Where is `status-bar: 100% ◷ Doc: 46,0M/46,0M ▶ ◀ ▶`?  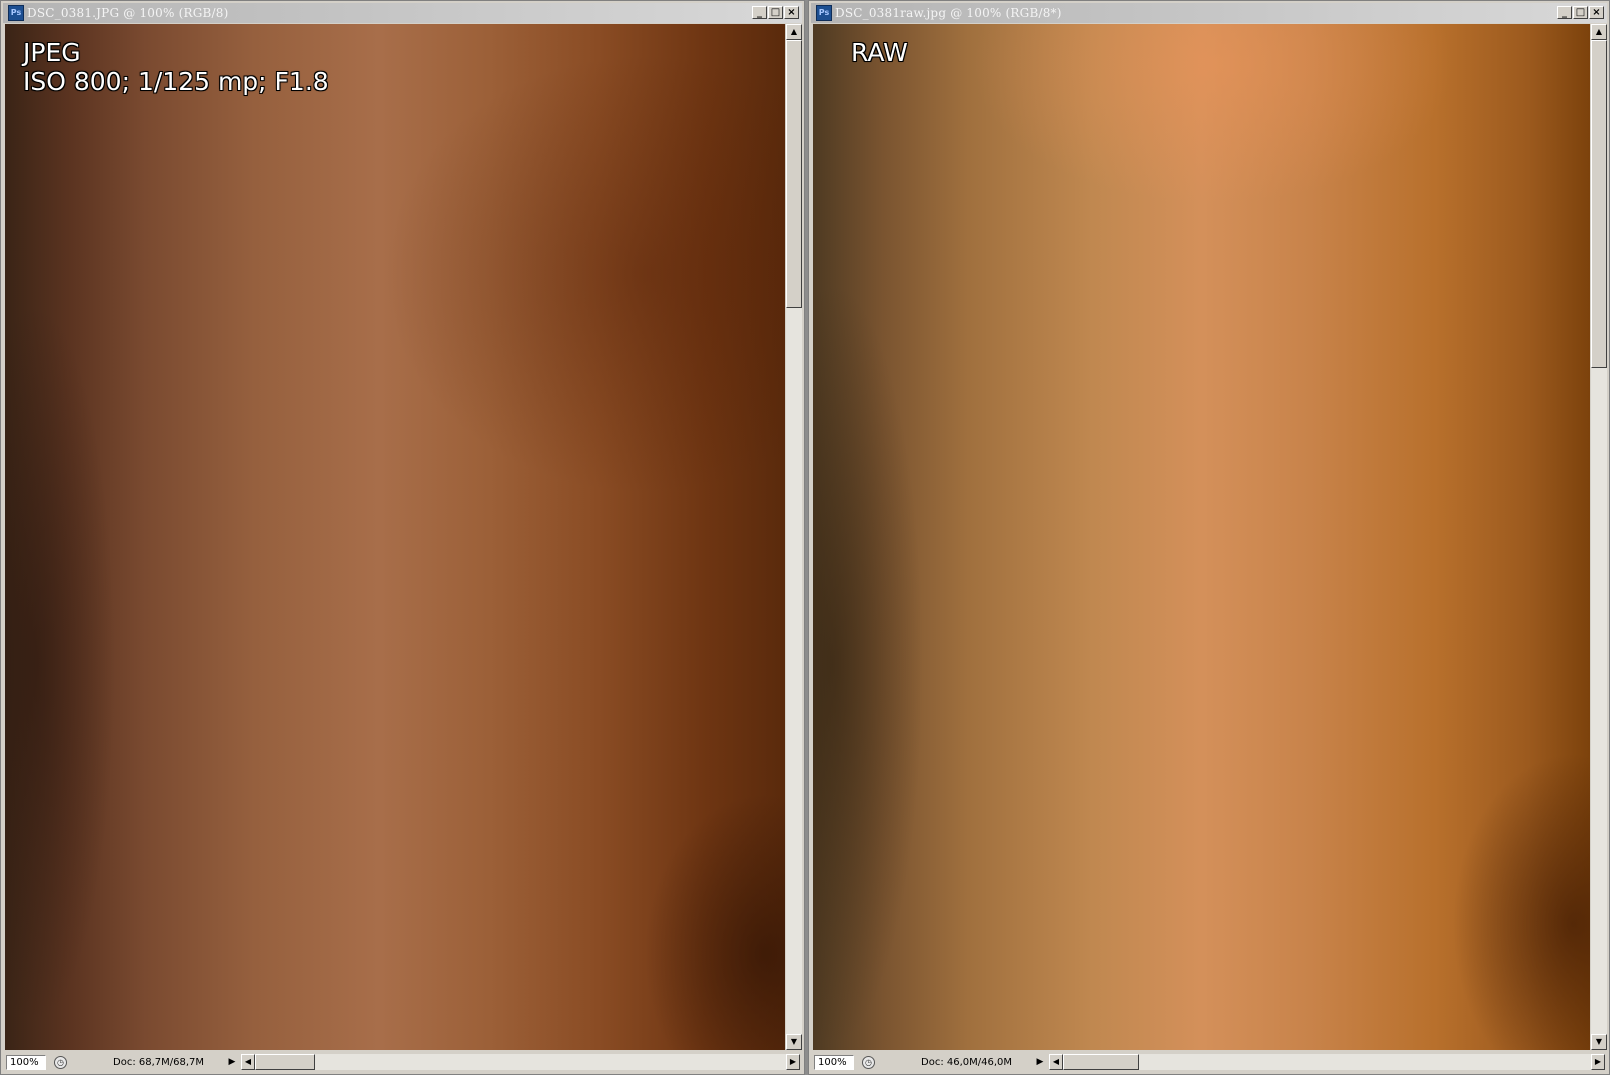 status-bar: 100% ◷ Doc: 46,0M/46,0M ▶ ◀ ▶ is located at coordinates (1209, 1062).